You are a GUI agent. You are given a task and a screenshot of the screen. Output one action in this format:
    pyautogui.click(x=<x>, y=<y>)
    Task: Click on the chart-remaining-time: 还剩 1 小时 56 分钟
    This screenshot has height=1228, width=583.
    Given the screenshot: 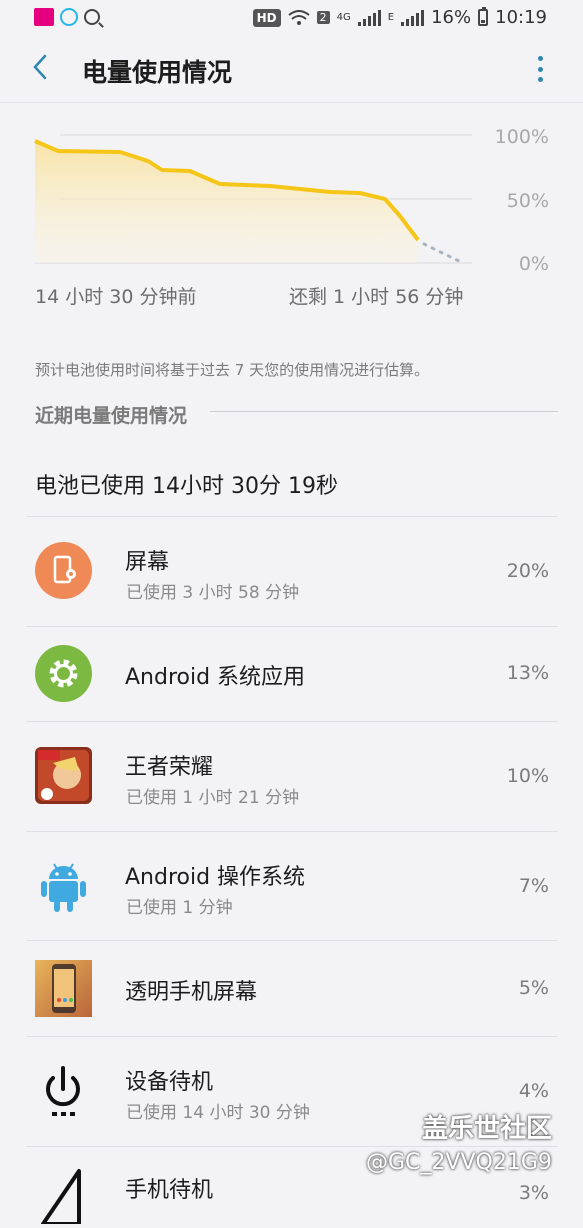 What is the action you would take?
    pyautogui.click(x=376, y=297)
    